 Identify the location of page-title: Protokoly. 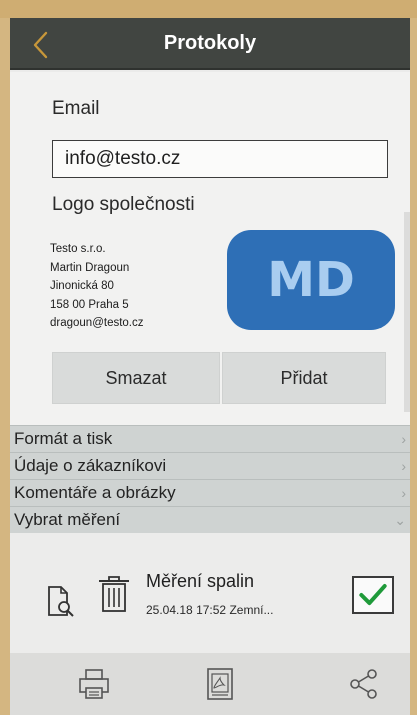
(210, 43).